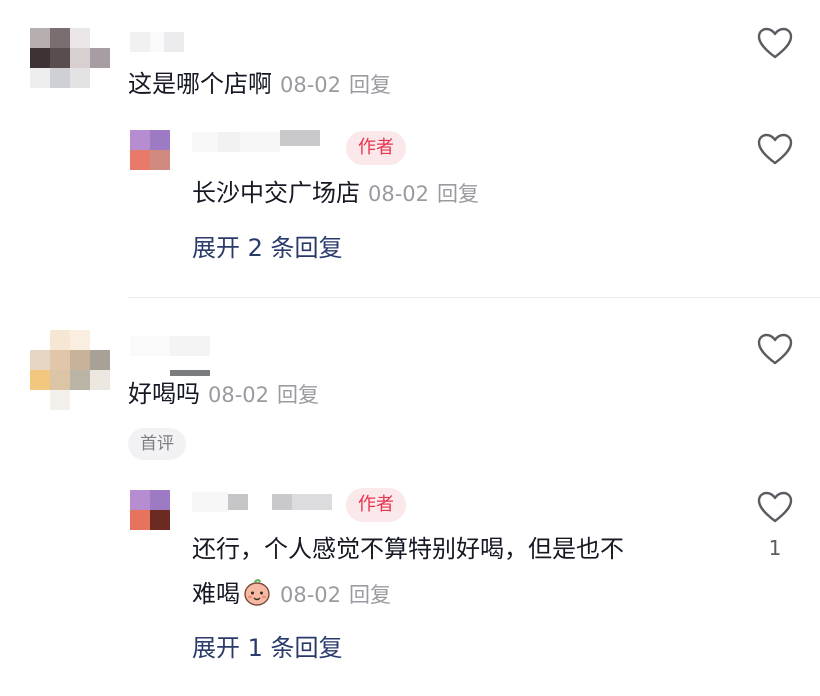 This screenshot has width=820, height=696. I want to click on comment-text: 这是哪个店啊, so click(200, 84).